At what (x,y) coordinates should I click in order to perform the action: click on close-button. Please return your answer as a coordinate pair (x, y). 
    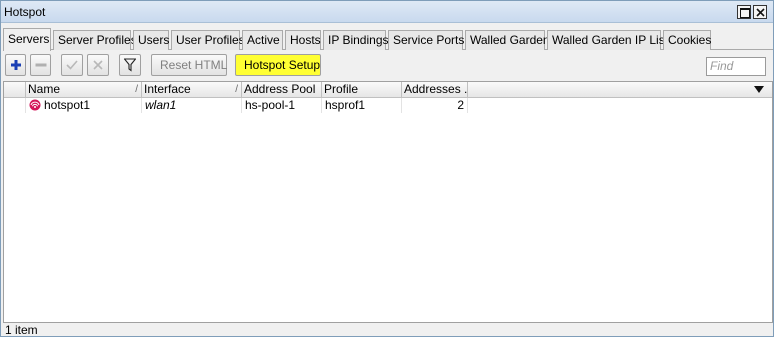
    Looking at the image, I should click on (760, 12).